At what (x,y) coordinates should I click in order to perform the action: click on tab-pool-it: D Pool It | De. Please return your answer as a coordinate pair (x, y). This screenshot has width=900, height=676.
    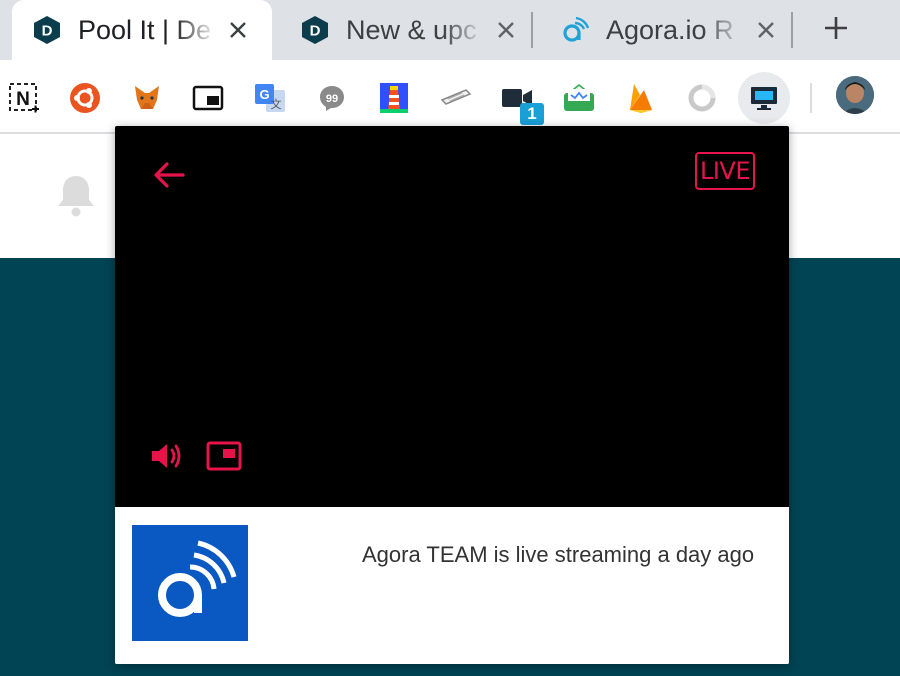
    Looking at the image, I should click on (142, 30).